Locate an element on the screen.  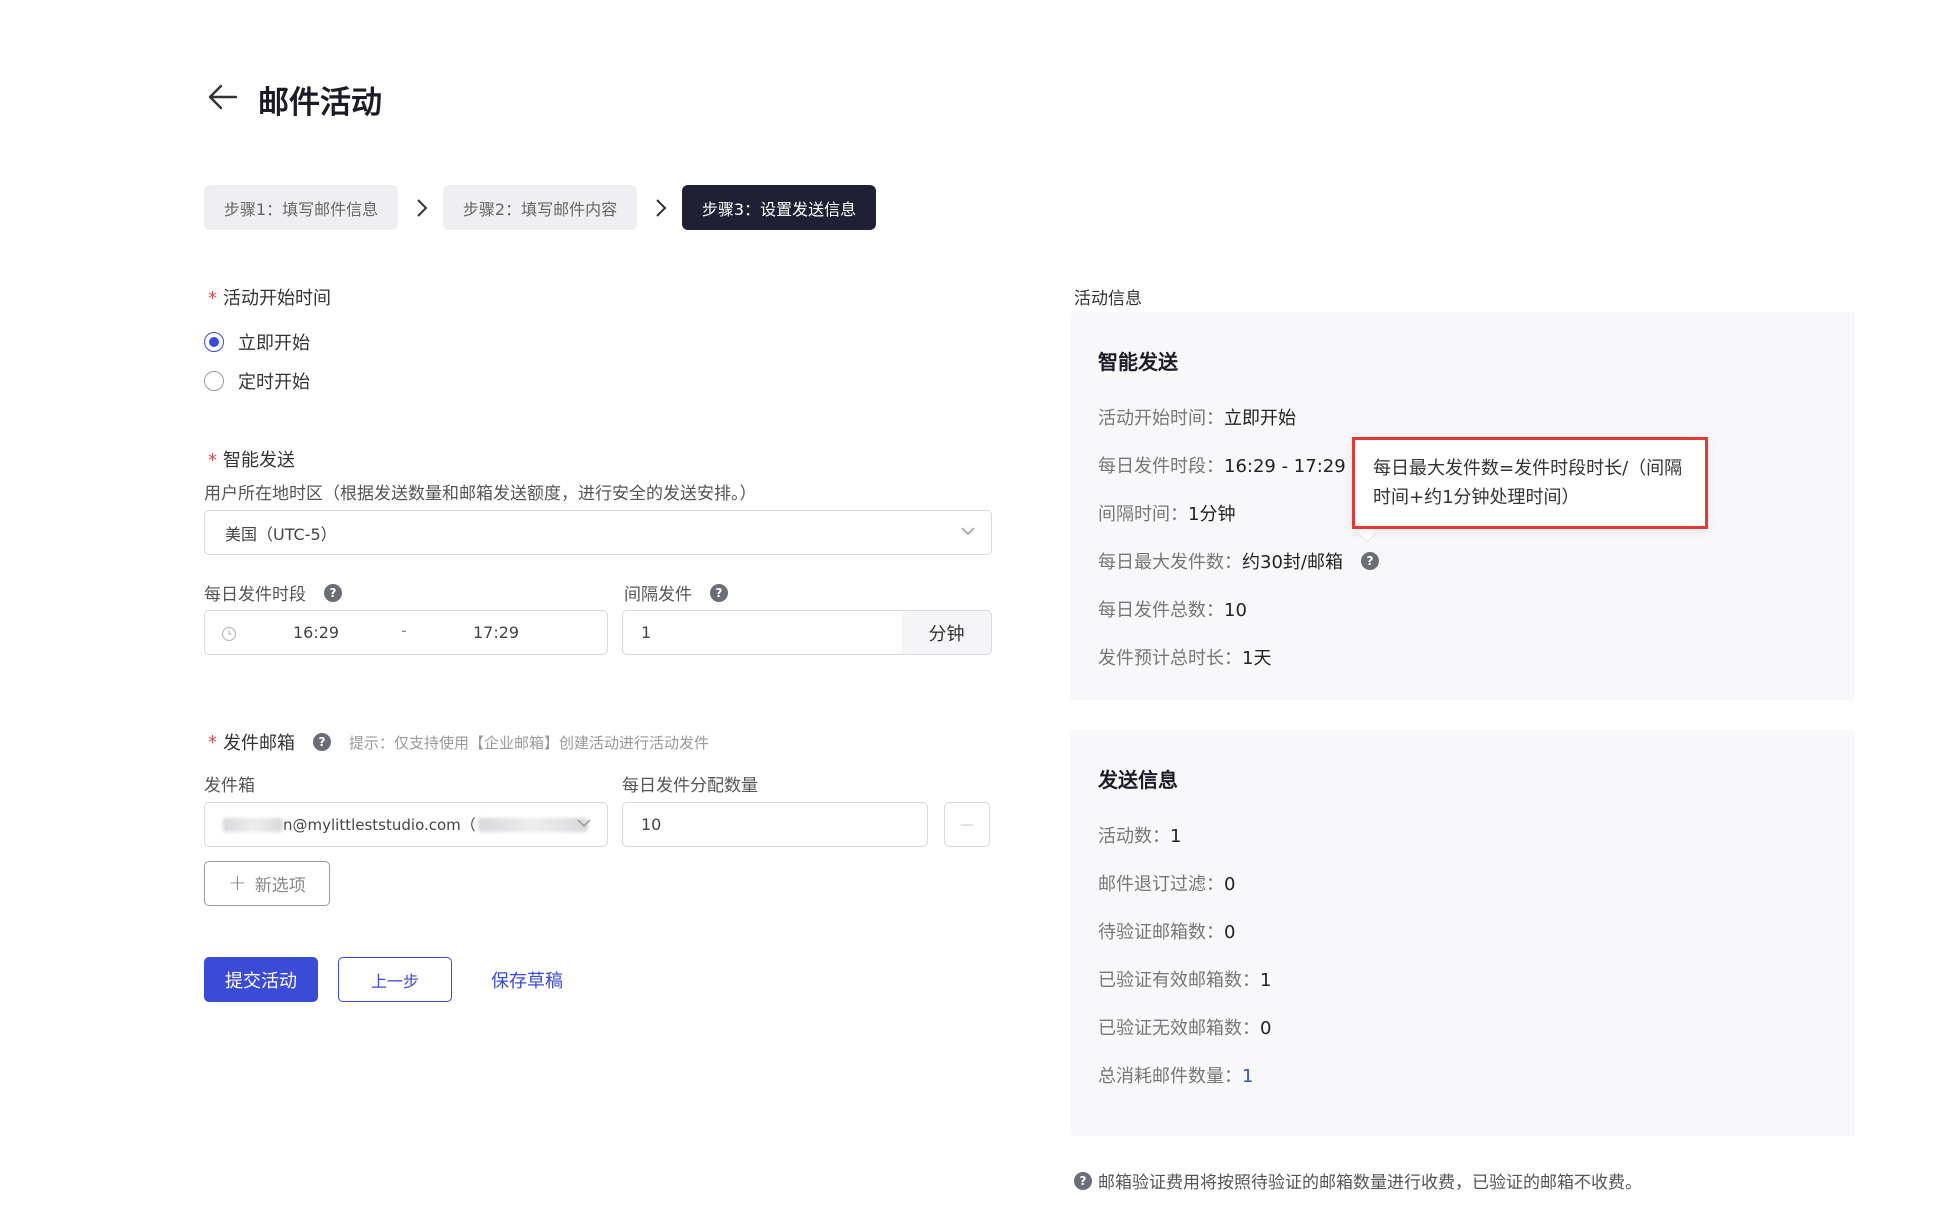
daily-period-label: 每日发件时段 ? is located at coordinates (273, 592).